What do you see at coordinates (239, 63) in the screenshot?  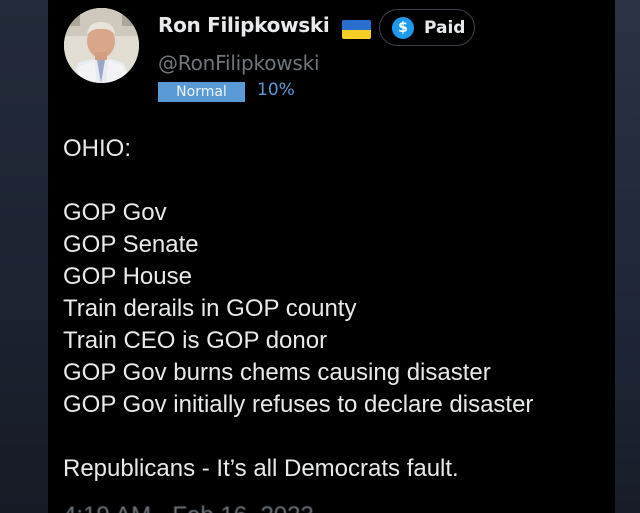 I see `author-handle: @RonFilipkowski` at bounding box center [239, 63].